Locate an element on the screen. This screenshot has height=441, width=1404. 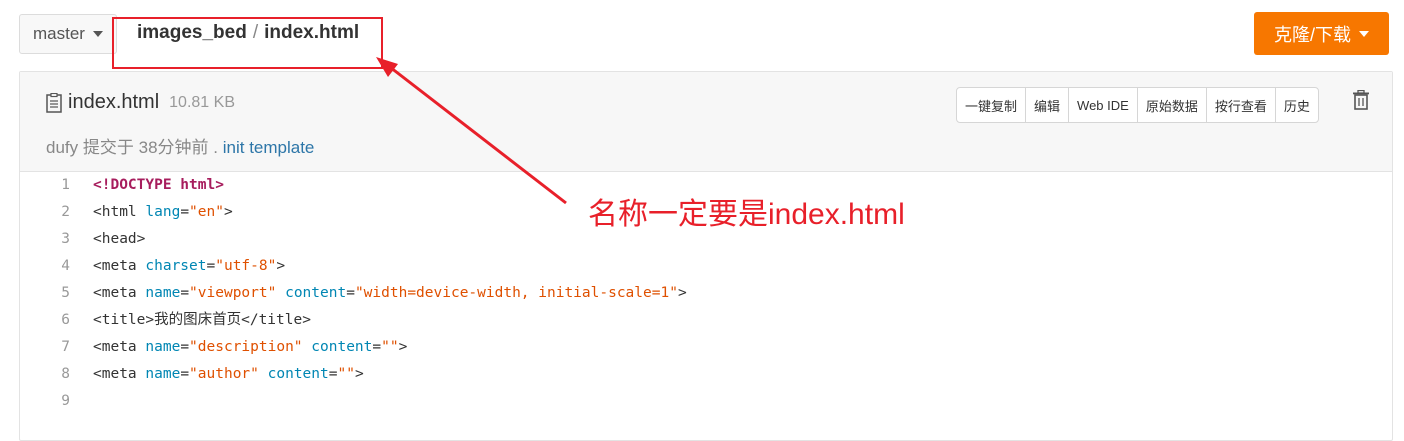
file-title: index.html 10.81 KB is located at coordinates (140, 102).